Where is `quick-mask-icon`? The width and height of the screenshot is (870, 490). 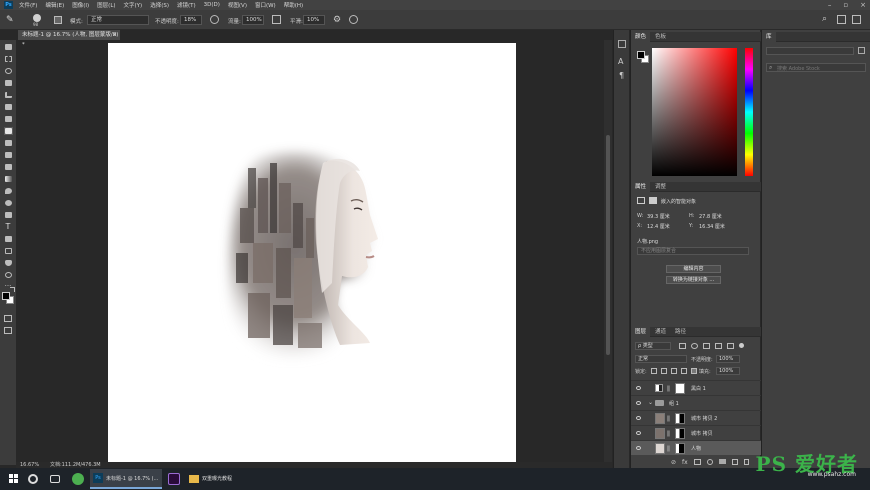
quick-mask-icon is located at coordinates (8, 318).